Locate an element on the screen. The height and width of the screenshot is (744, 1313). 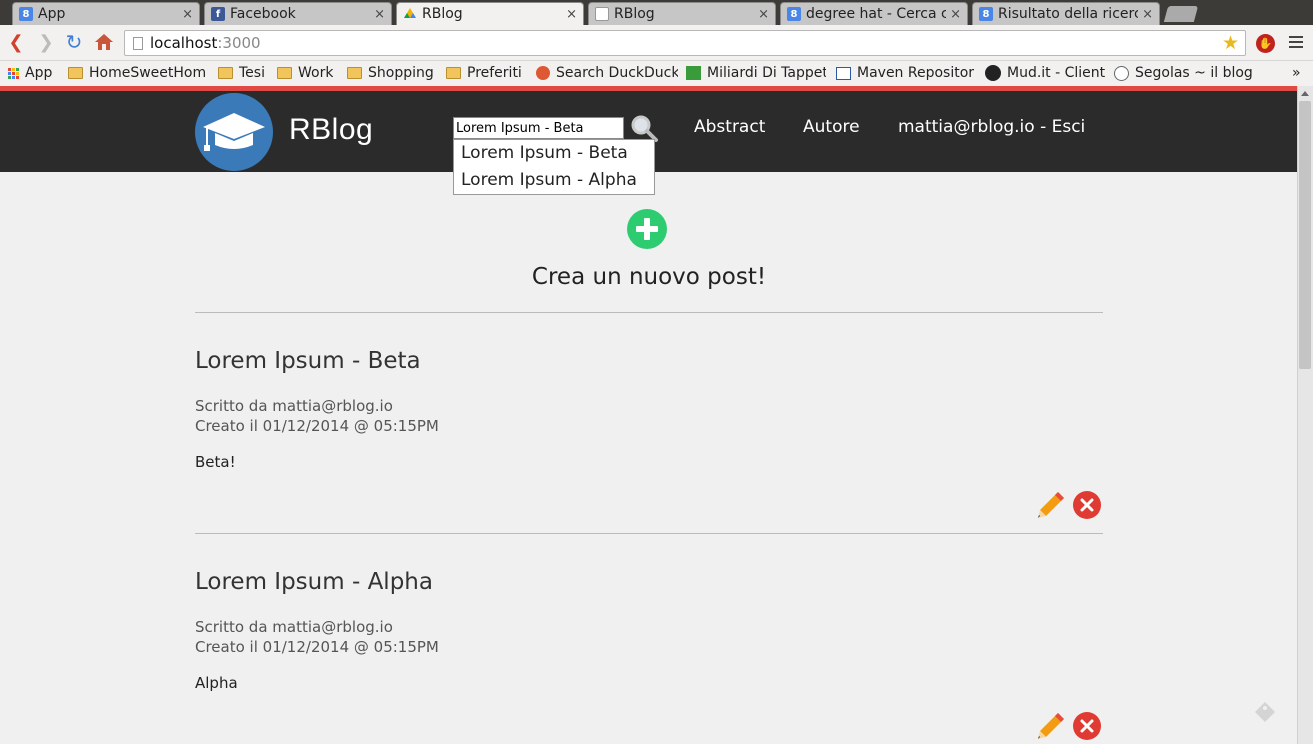
post-body: Beta! is located at coordinates (215, 462).